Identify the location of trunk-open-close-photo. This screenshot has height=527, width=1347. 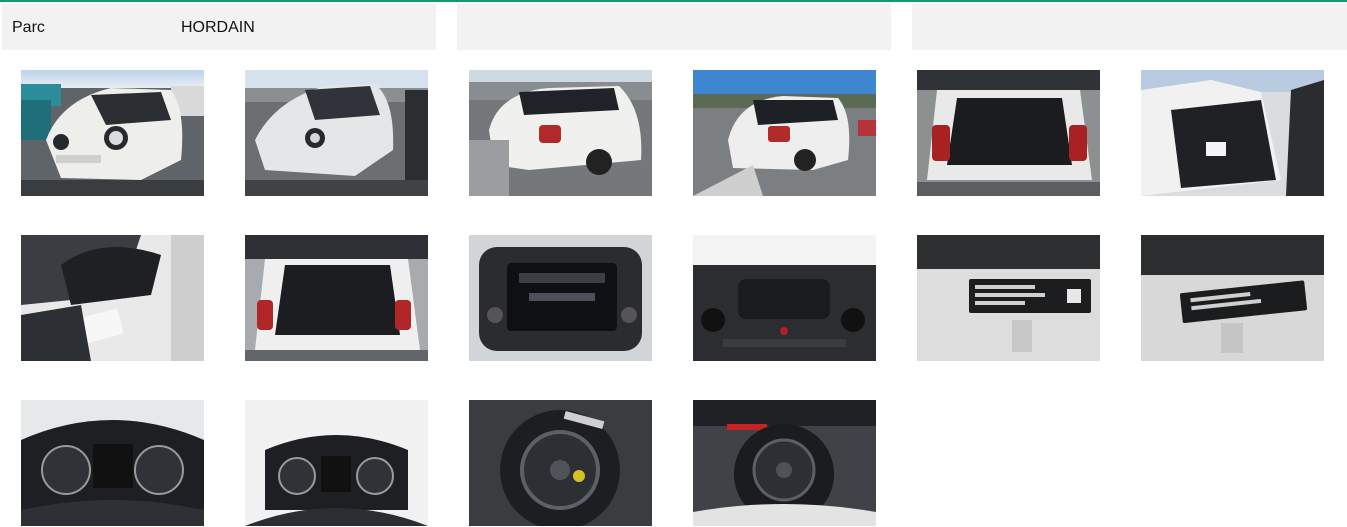
(336, 298).